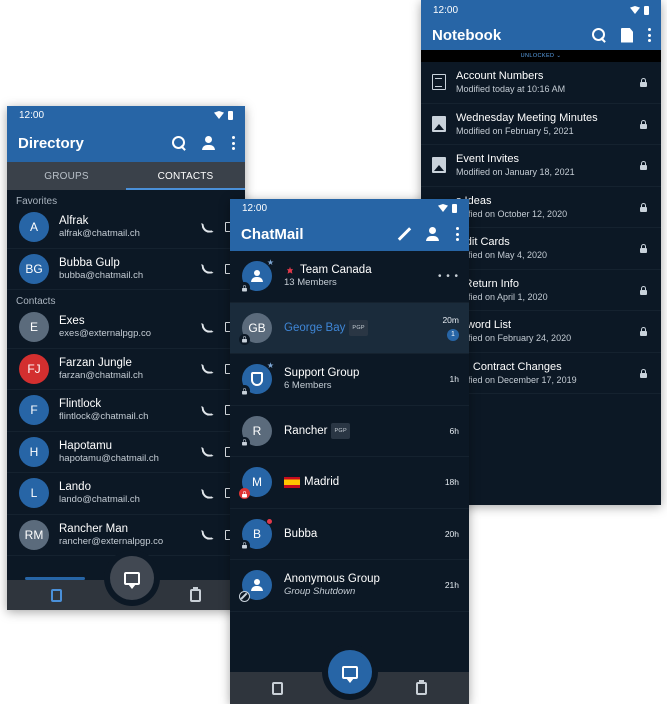 Image resolution: width=667 pixels, height=704 pixels. I want to click on contact-row: BG Bubba Gulp bubba@chatmail.ch, so click(126, 269).